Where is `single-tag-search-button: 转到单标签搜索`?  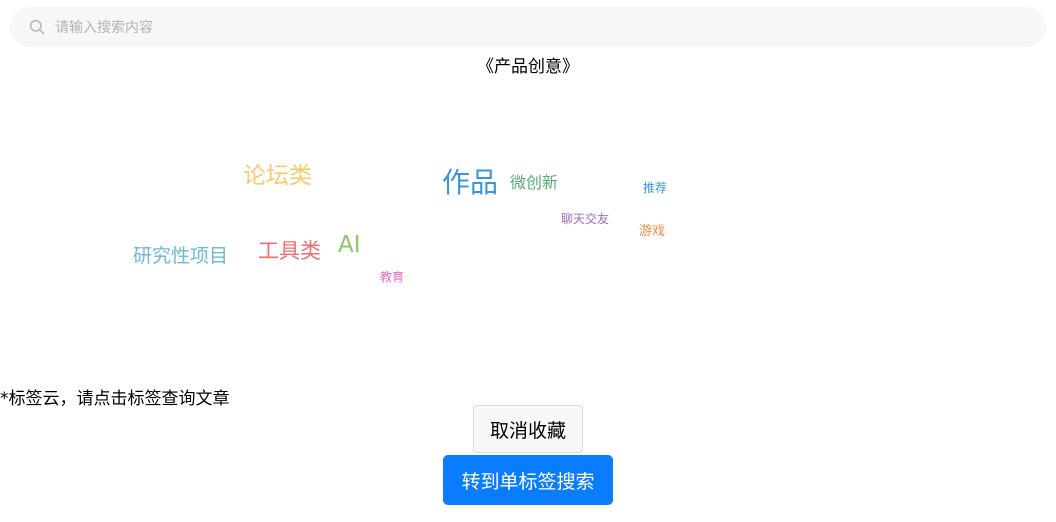 single-tag-search-button: 转到单标签搜索 is located at coordinates (528, 480).